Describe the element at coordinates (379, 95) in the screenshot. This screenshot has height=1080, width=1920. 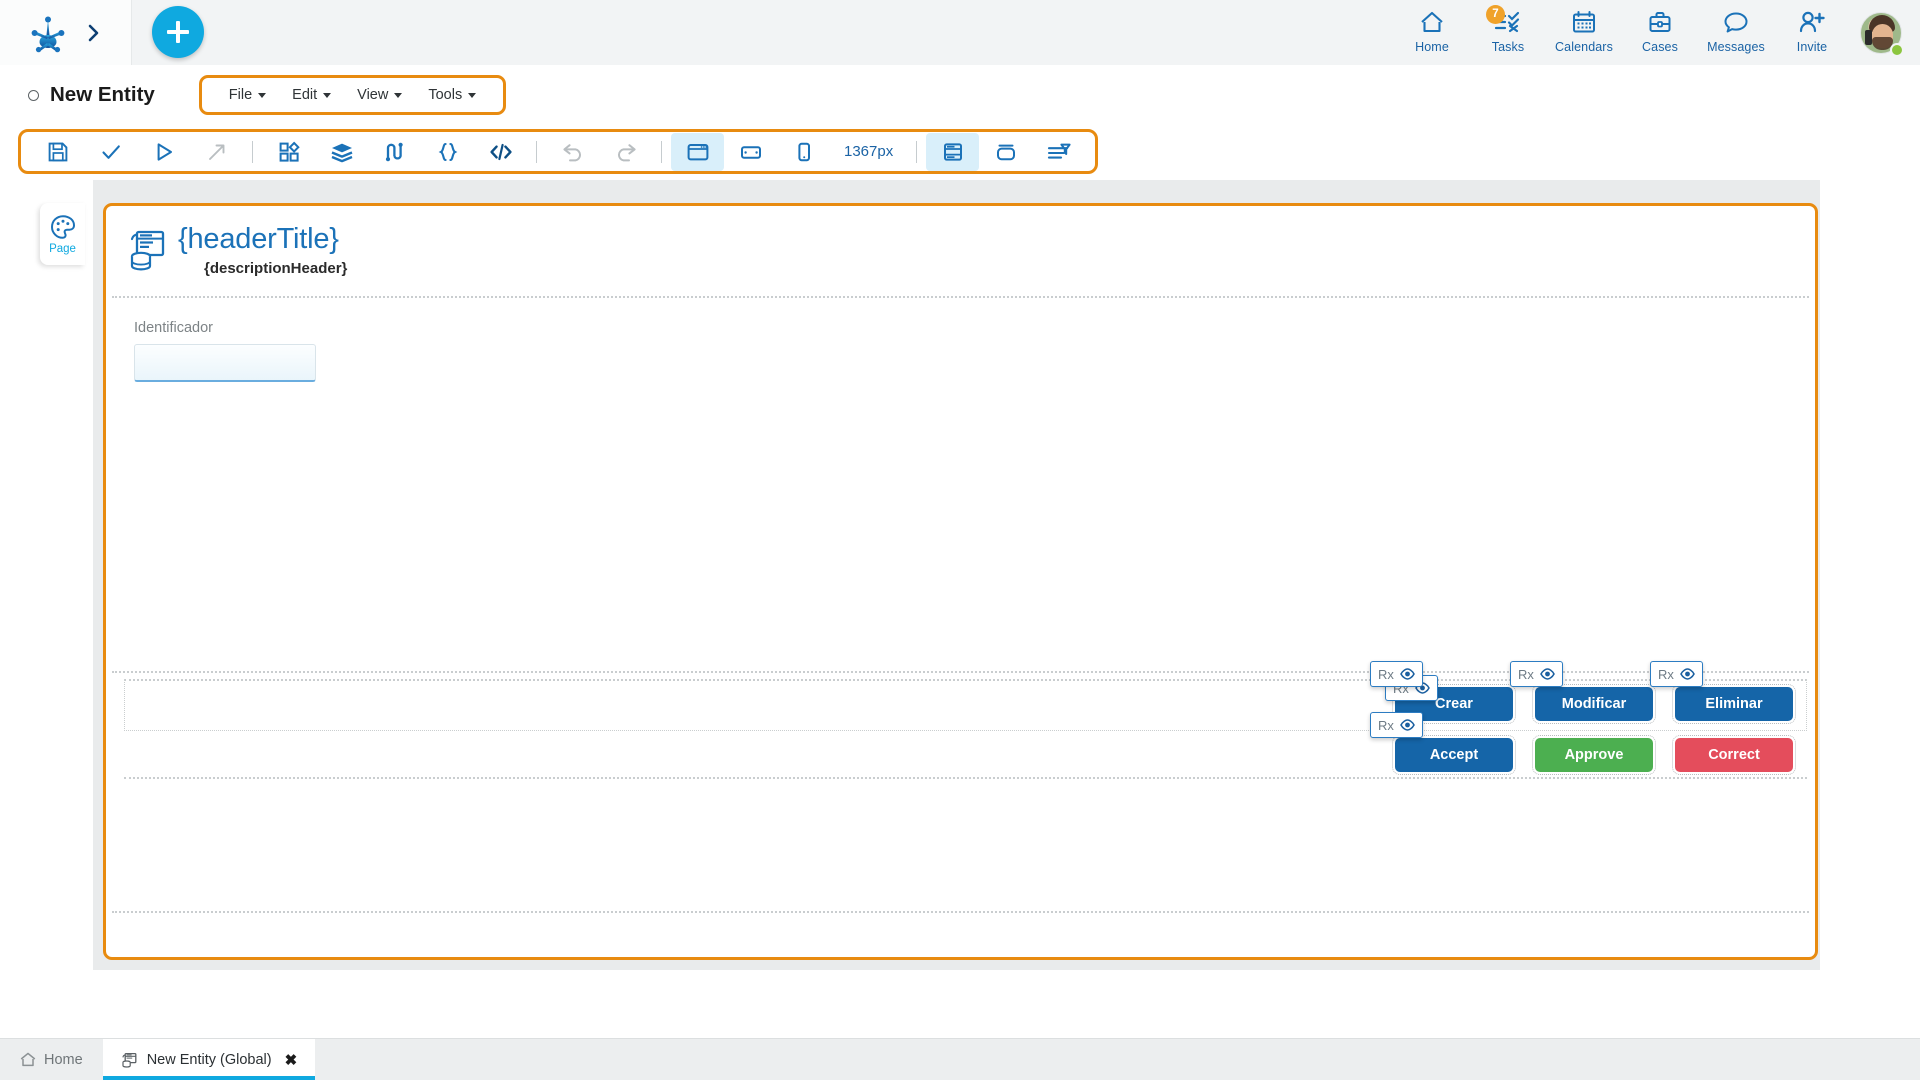
I see `menu-view: View` at that location.